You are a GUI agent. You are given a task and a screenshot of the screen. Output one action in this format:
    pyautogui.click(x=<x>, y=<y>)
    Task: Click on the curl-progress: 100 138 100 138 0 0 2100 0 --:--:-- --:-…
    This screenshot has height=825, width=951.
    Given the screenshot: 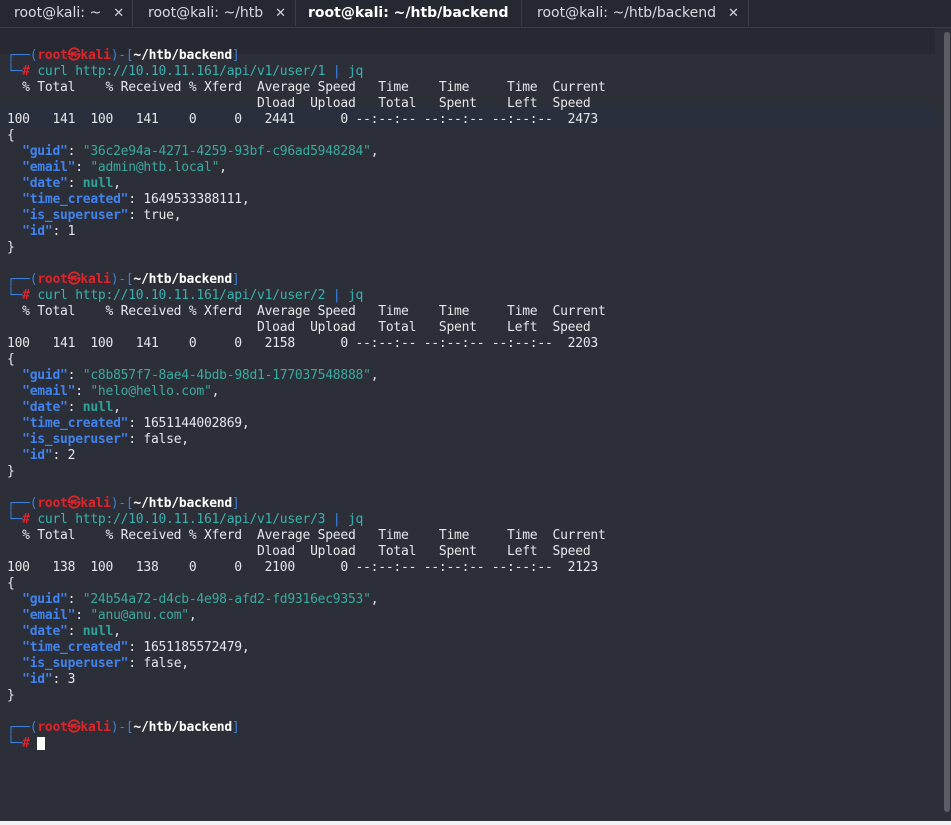 What is the action you would take?
    pyautogui.click(x=302, y=567)
    